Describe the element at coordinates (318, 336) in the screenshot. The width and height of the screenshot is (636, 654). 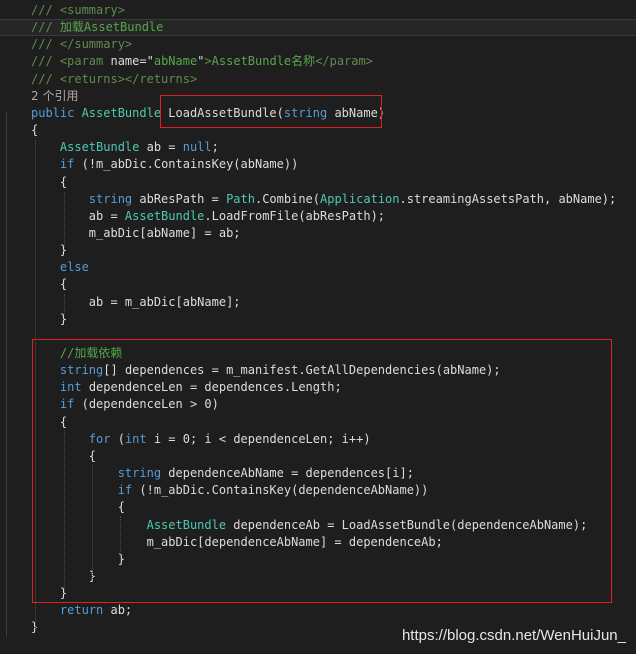
I see `code-line` at that location.